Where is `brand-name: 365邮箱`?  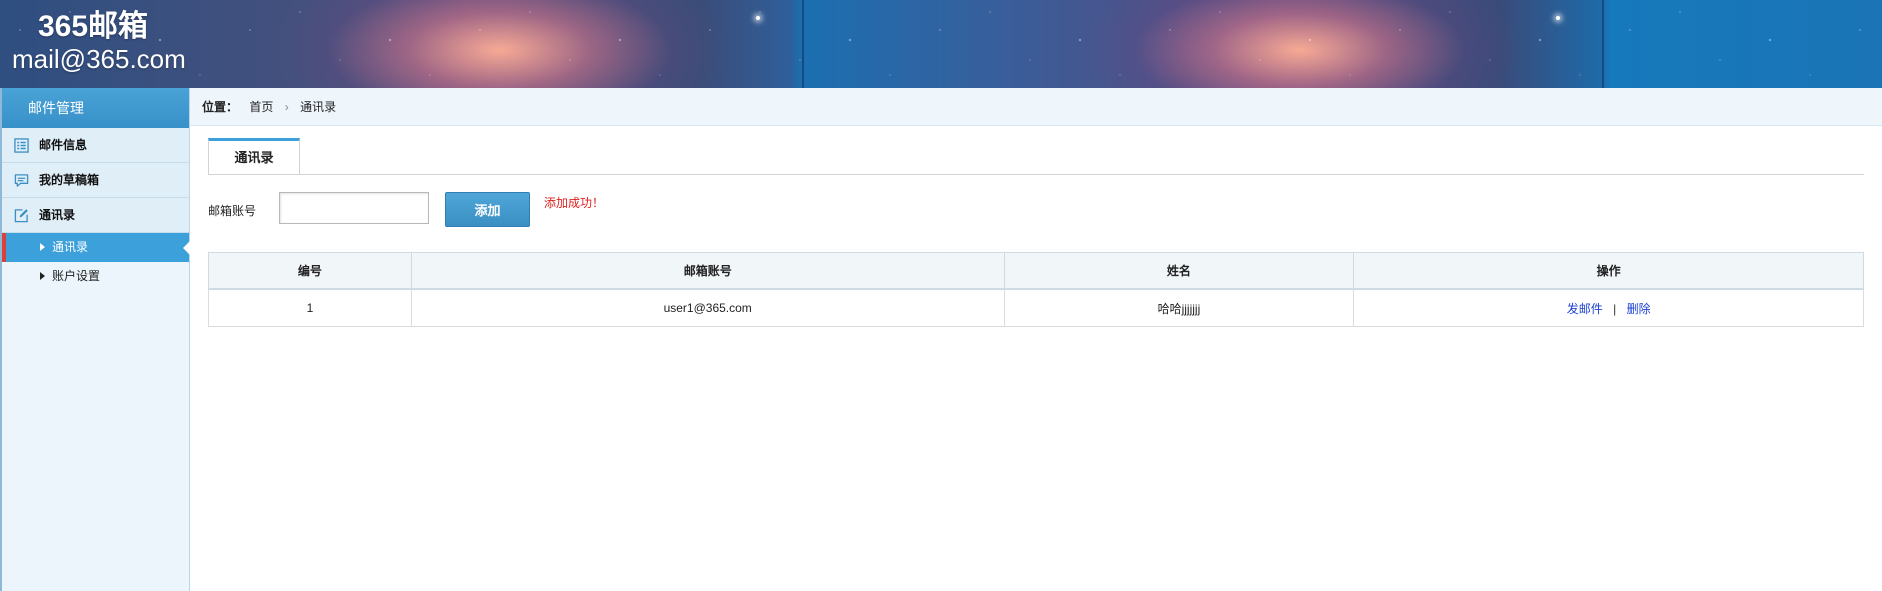 brand-name: 365邮箱 is located at coordinates (93, 26).